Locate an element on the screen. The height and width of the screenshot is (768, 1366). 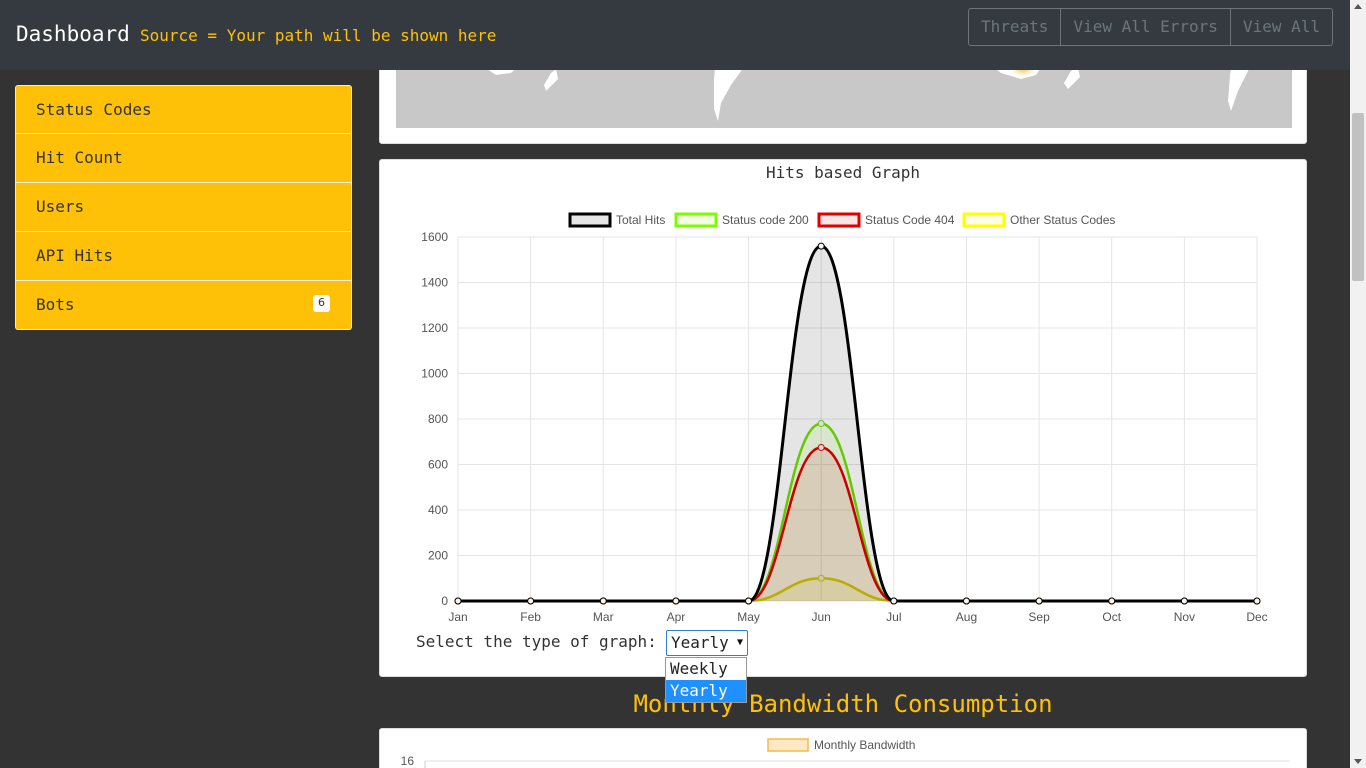
x-tick-label: Oct is located at coordinates (1111, 617).